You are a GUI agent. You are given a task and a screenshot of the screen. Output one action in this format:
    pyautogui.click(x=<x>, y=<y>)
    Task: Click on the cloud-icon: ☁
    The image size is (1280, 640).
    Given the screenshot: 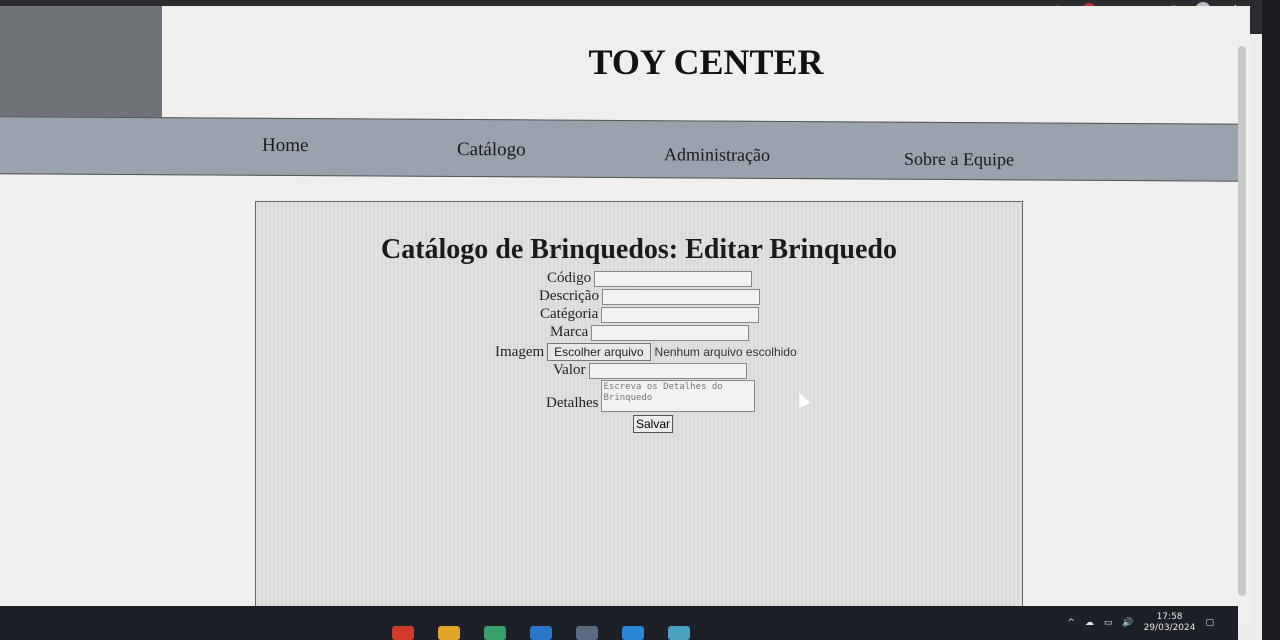 What is the action you would take?
    pyautogui.click(x=1089, y=623)
    